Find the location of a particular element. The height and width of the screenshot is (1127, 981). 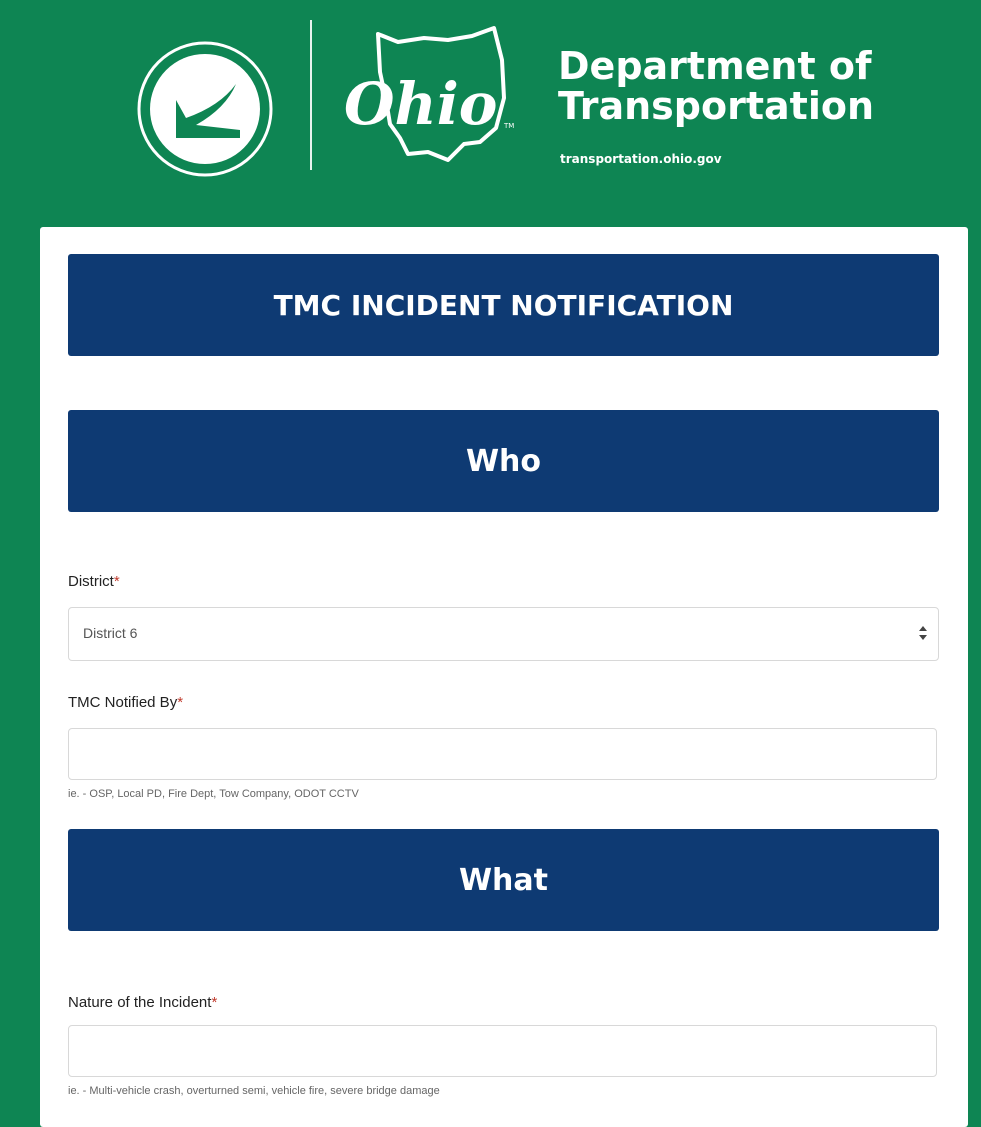

nature-label-text: Nature of the Incident is located at coordinates (140, 1002).